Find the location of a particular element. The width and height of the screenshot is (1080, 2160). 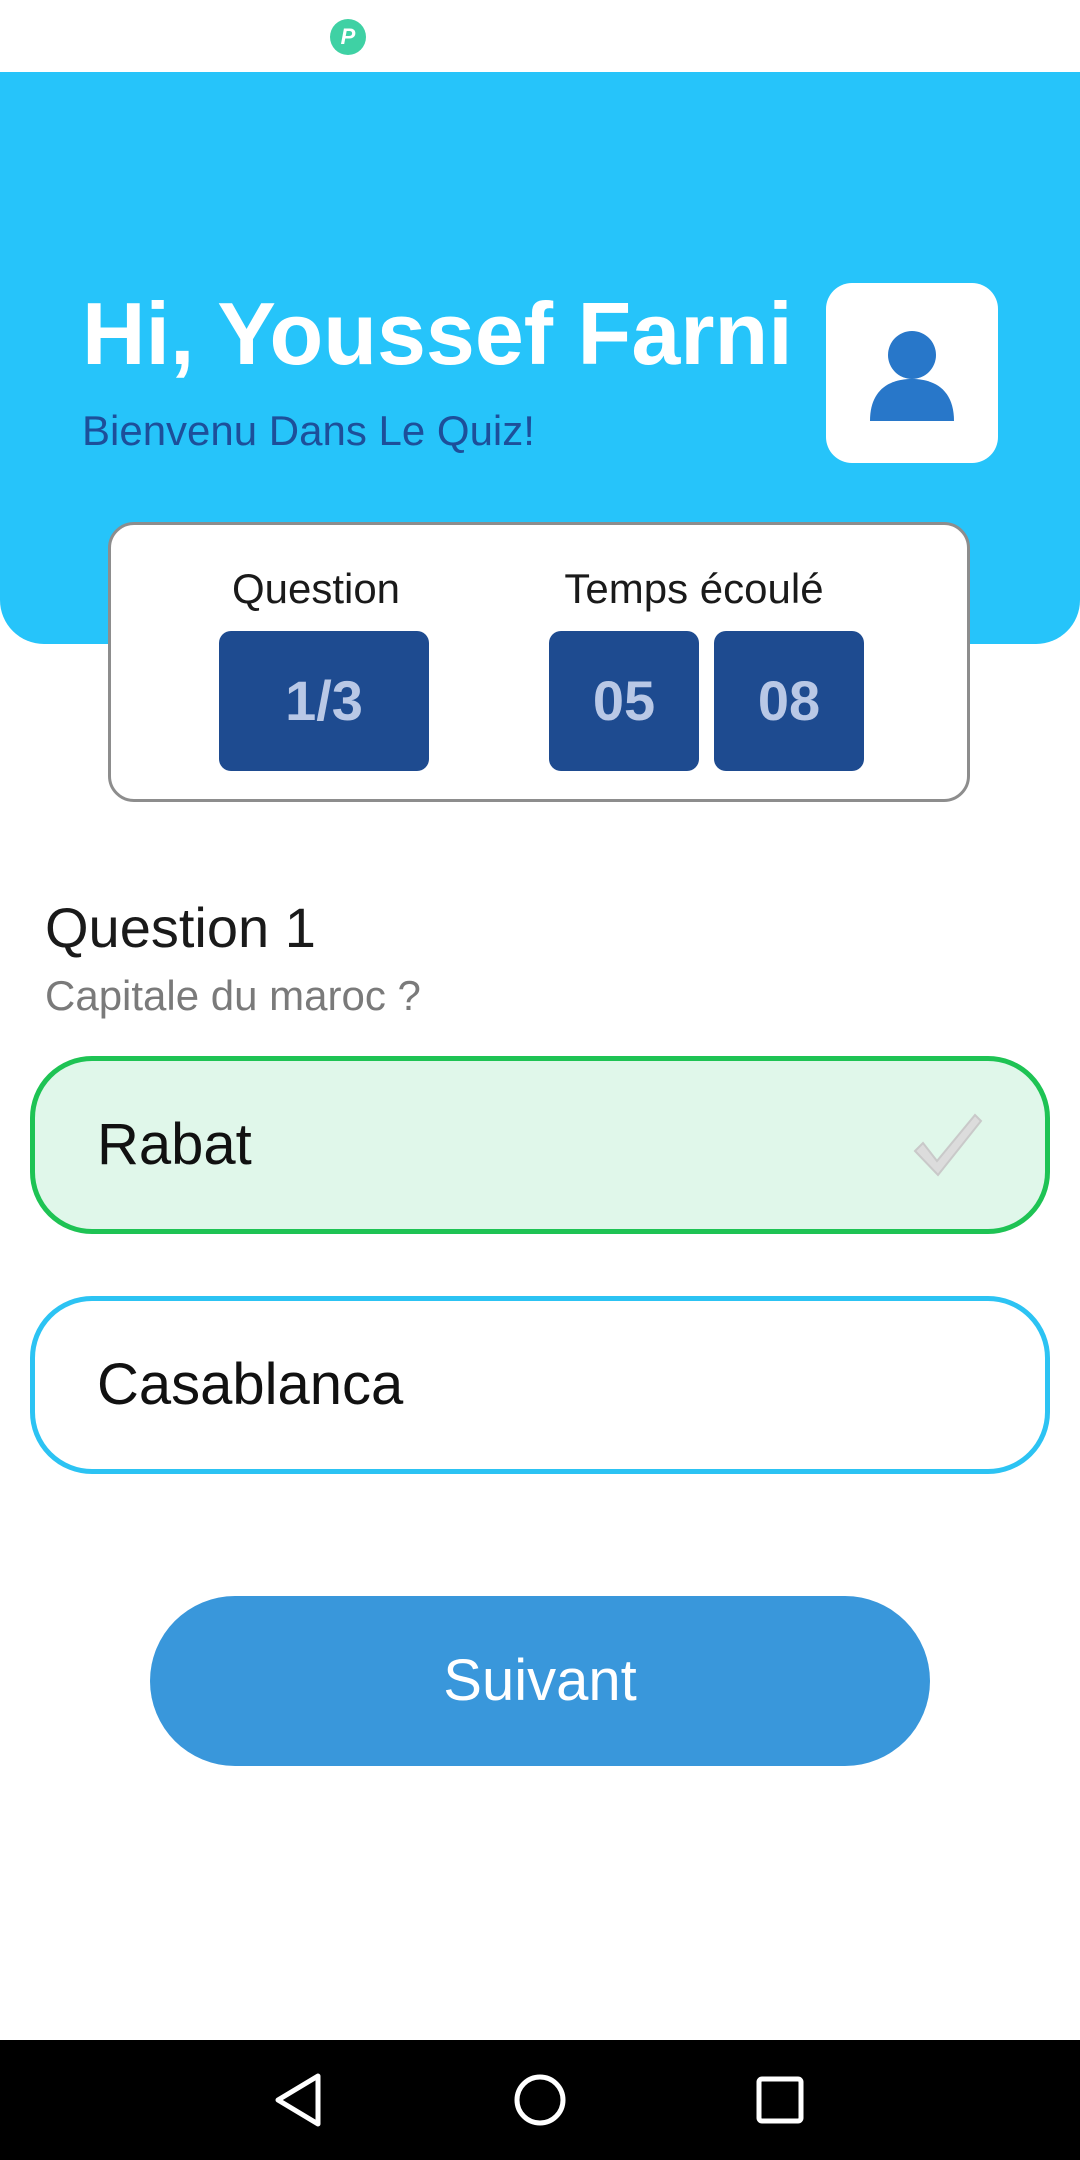

answer-option-casablanca: Casablanca is located at coordinates (540, 1385).